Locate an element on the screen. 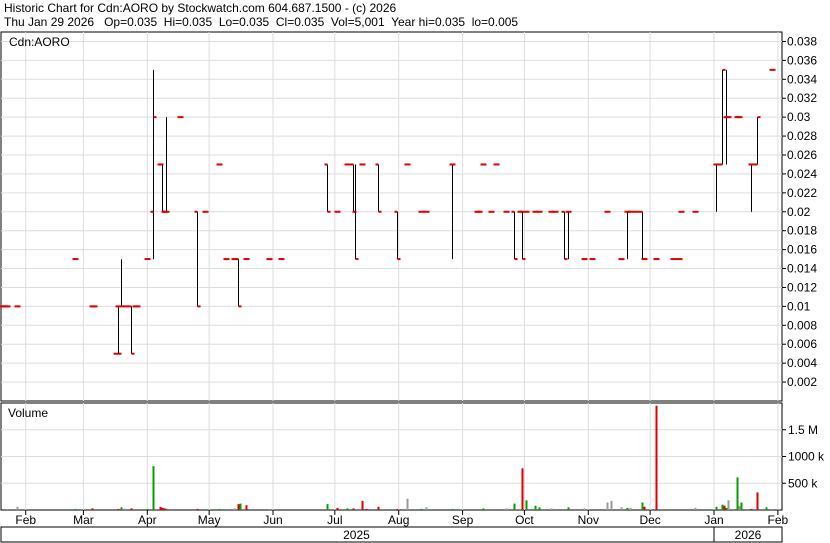 The height and width of the screenshot is (543, 830). price-tick-label: 0.01 is located at coordinates (799, 306).